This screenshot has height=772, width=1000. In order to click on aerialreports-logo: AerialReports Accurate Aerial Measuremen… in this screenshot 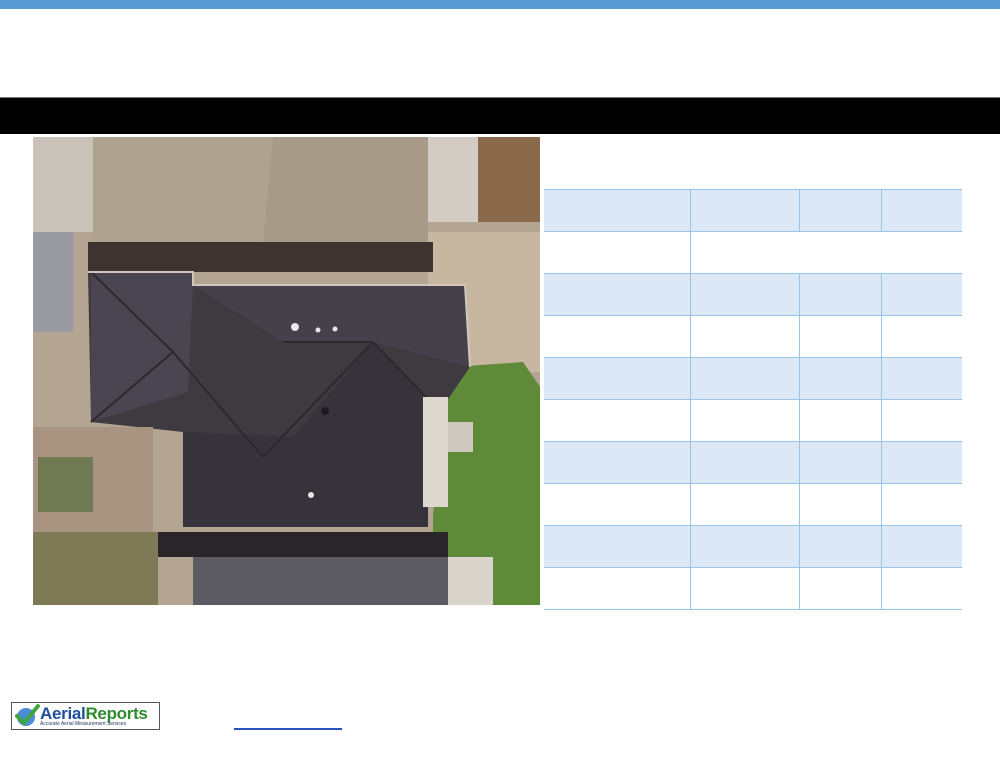, I will do `click(85, 716)`.